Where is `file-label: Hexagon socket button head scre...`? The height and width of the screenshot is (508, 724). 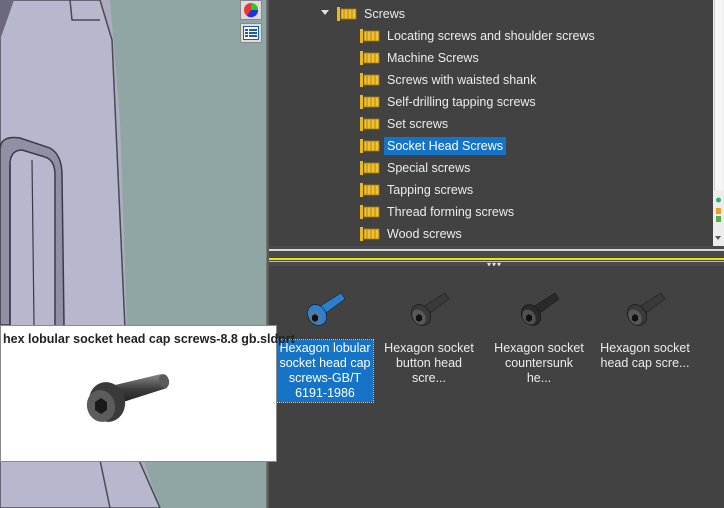
file-label: Hexagon socket button head scre... is located at coordinates (429, 363).